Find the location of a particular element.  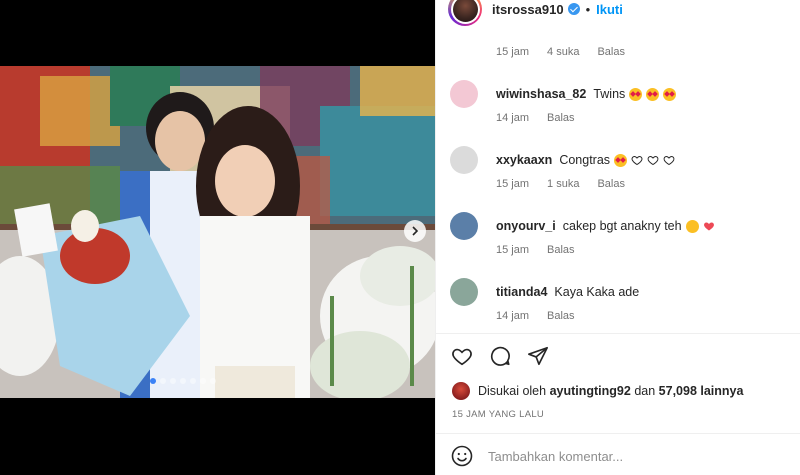

comment-icon is located at coordinates (500, 356).